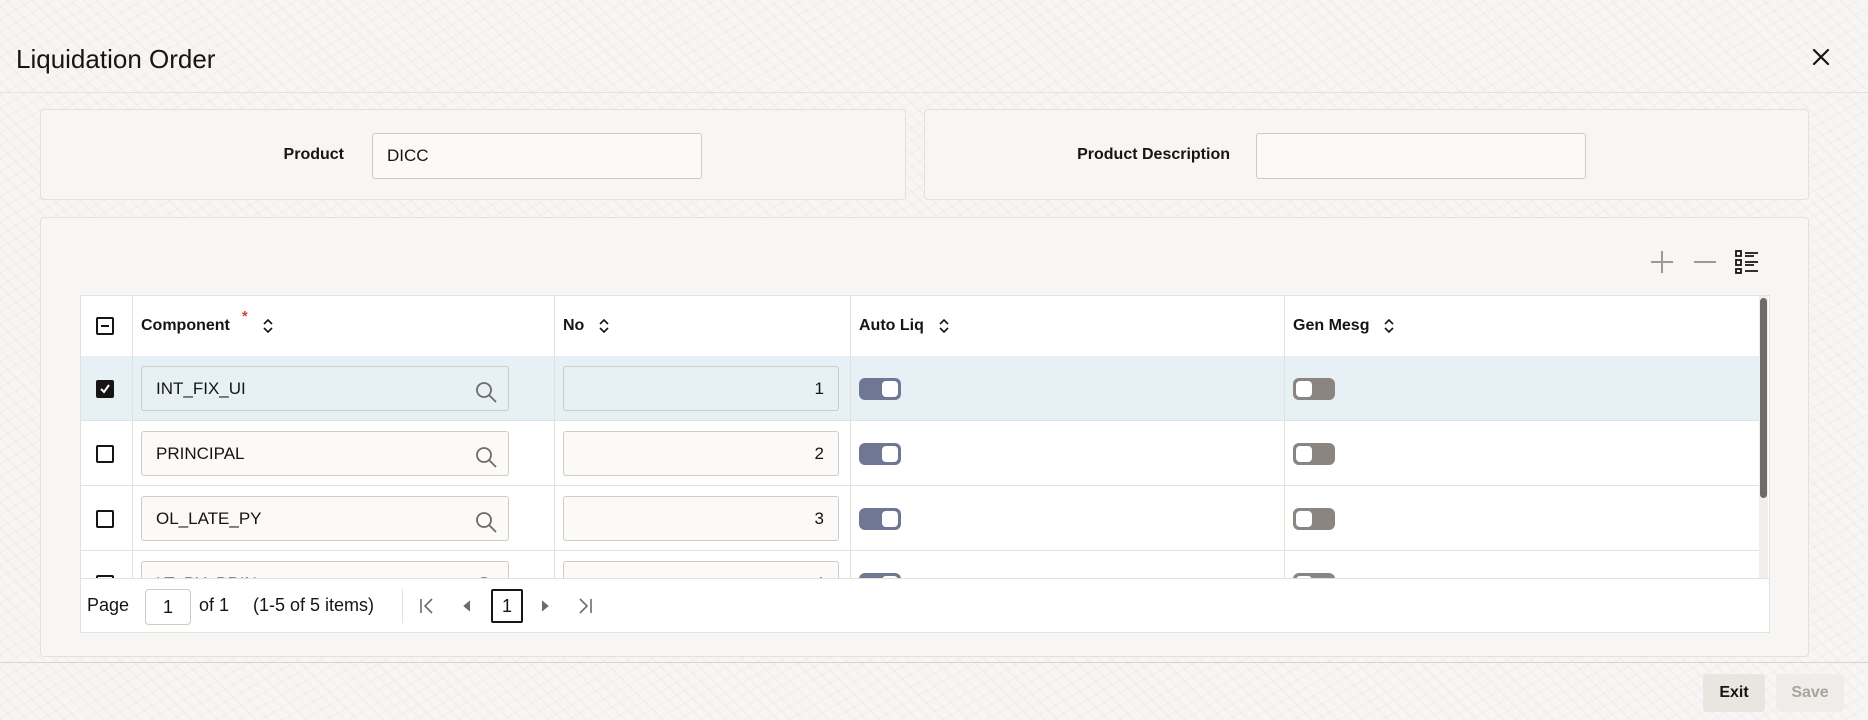 This screenshot has width=1868, height=720. What do you see at coordinates (314, 605) in the screenshot?
I see `items-count: (1-5 of 5 items)` at bounding box center [314, 605].